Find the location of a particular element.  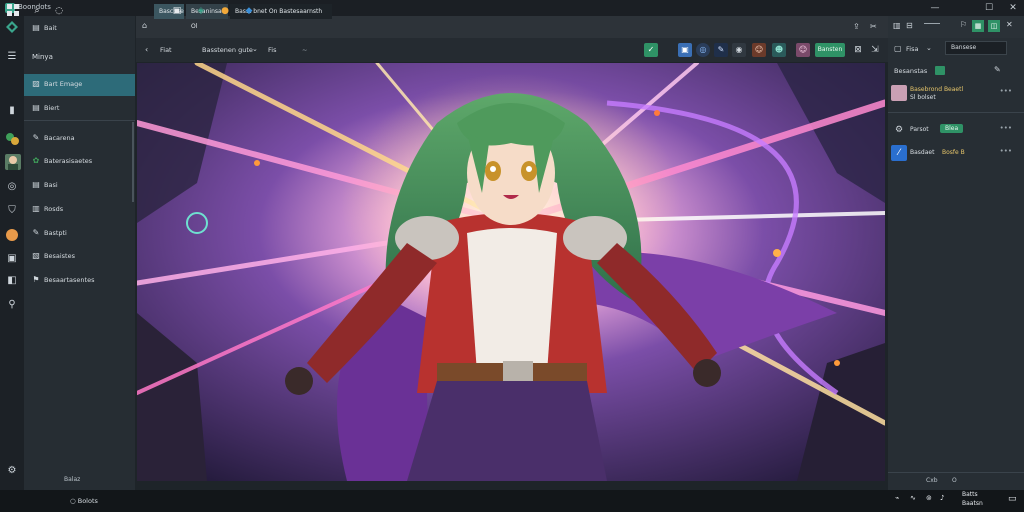

volume-icon: ♪ is located at coordinates (942, 498).